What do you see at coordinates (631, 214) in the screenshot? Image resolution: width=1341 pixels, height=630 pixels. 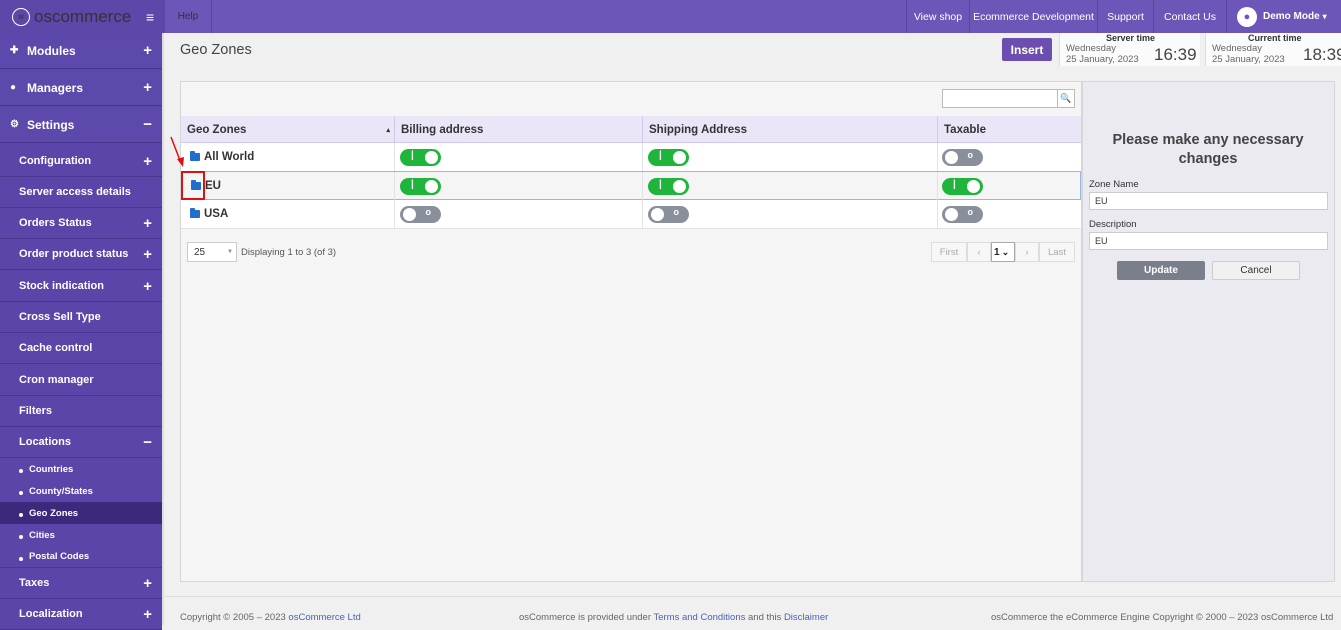 I see `table-row: USA o o o` at bounding box center [631, 214].